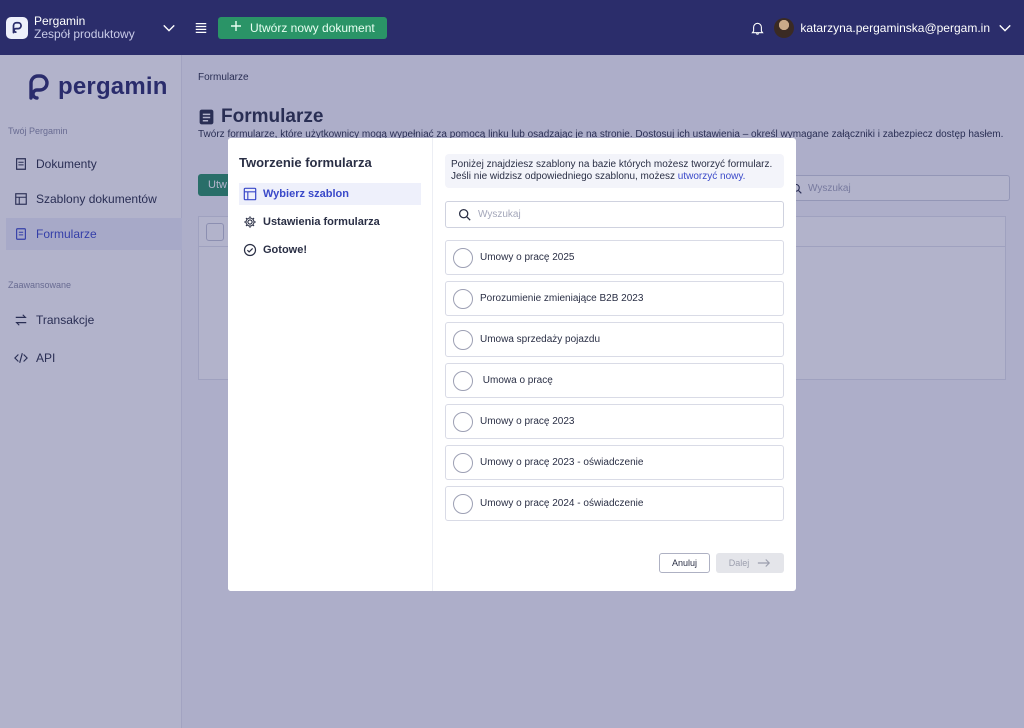 The width and height of the screenshot is (1024, 728). What do you see at coordinates (527, 257) in the screenshot?
I see `template-name: Umowy o pracę 2025` at bounding box center [527, 257].